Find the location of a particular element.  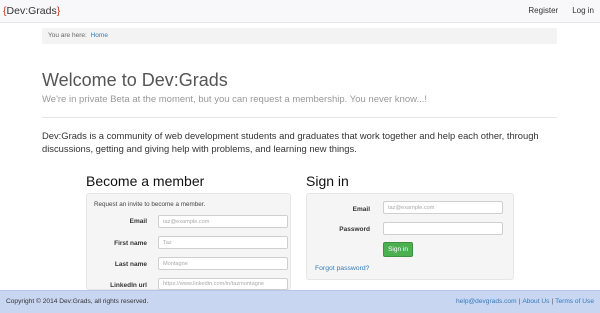

brand-logo: {Dev:Grads} is located at coordinates (31, 11).